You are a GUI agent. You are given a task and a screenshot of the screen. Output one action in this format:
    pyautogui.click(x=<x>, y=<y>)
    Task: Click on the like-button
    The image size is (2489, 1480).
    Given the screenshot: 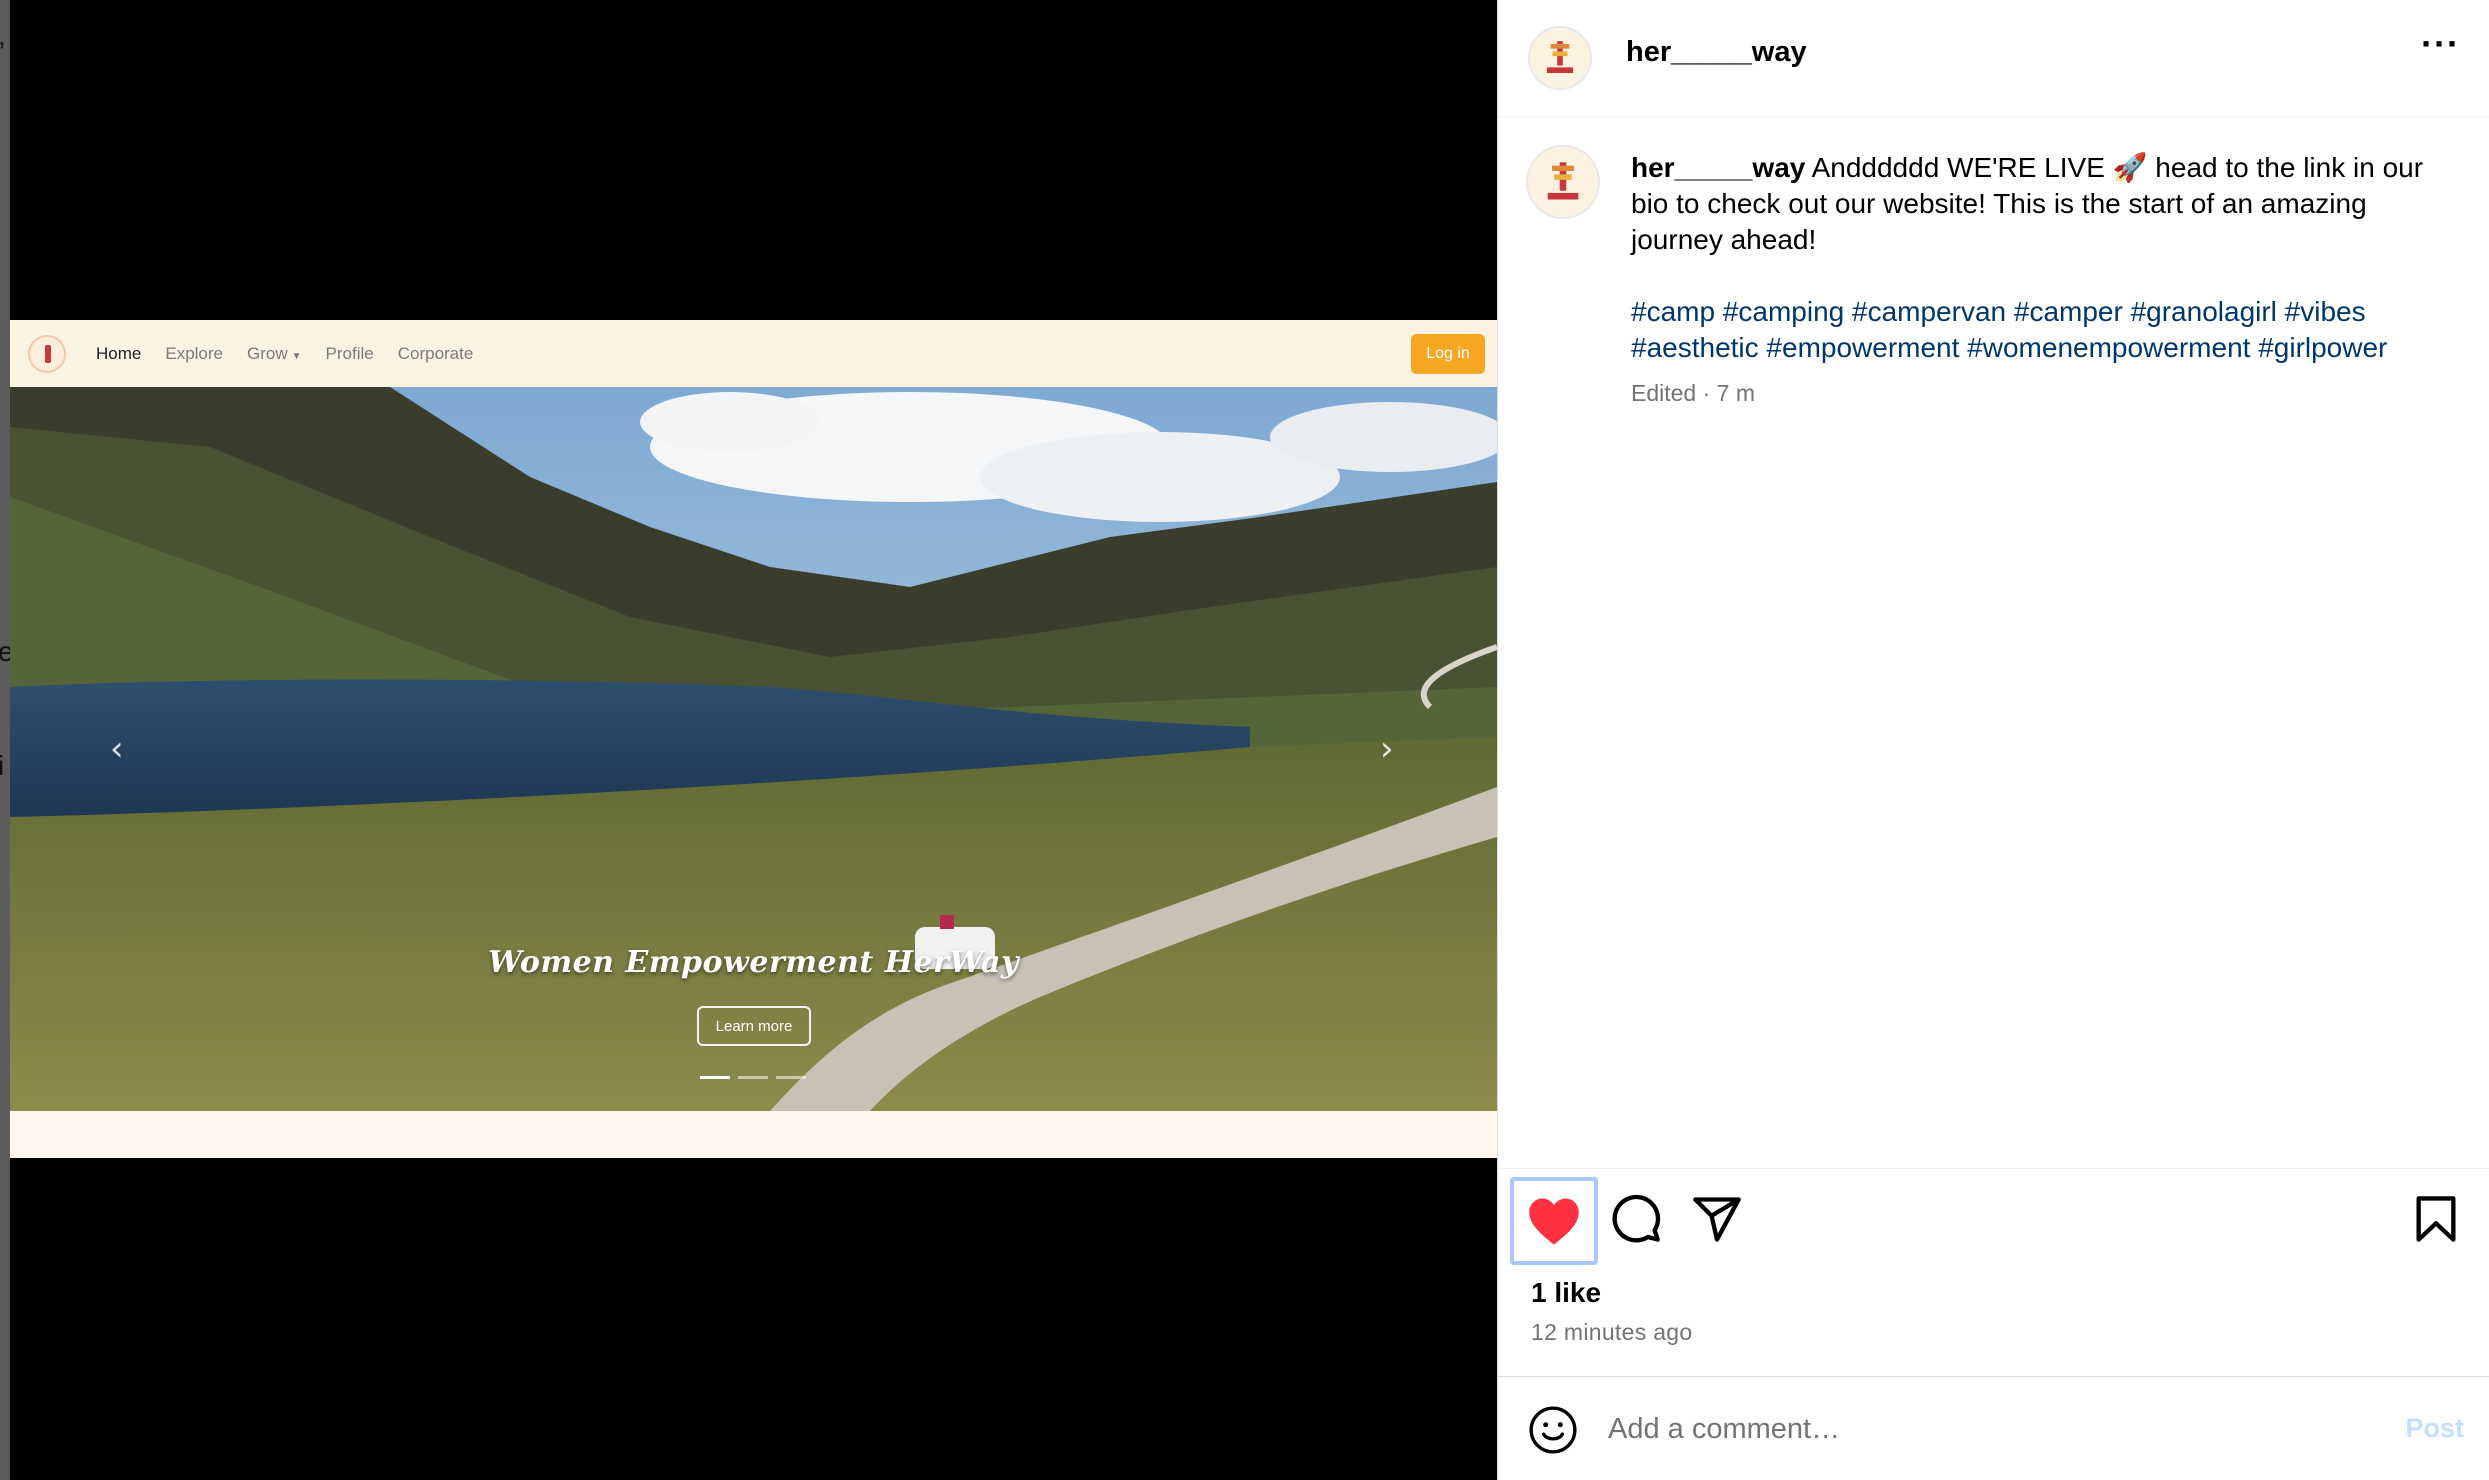 What is the action you would take?
    pyautogui.click(x=1554, y=1221)
    